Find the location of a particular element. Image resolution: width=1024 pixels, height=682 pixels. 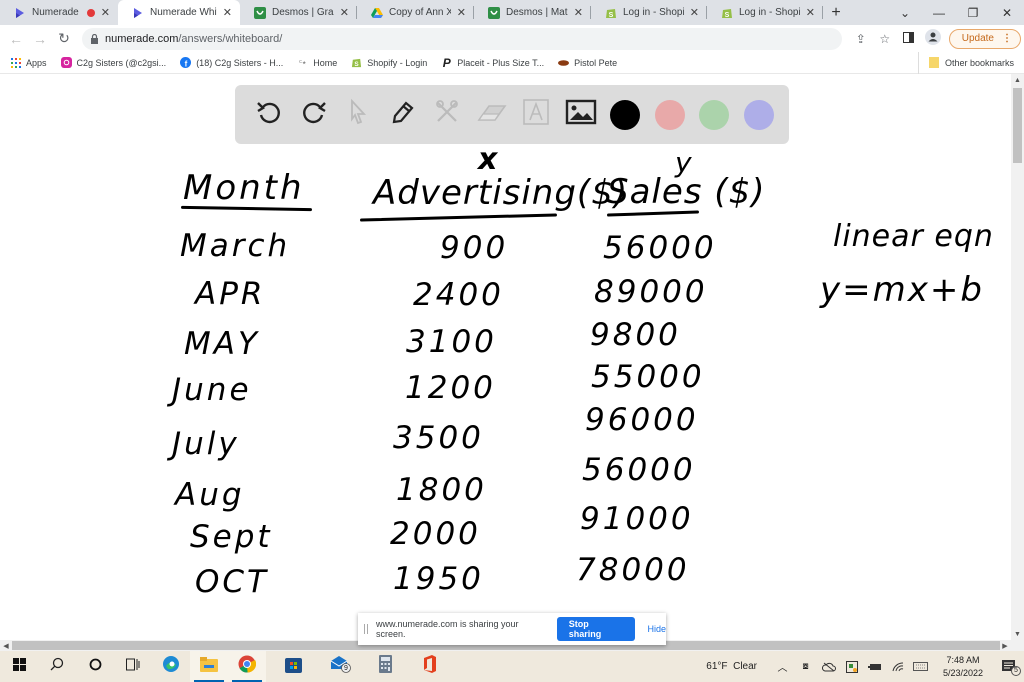

tools-button is located at coordinates (447, 115).